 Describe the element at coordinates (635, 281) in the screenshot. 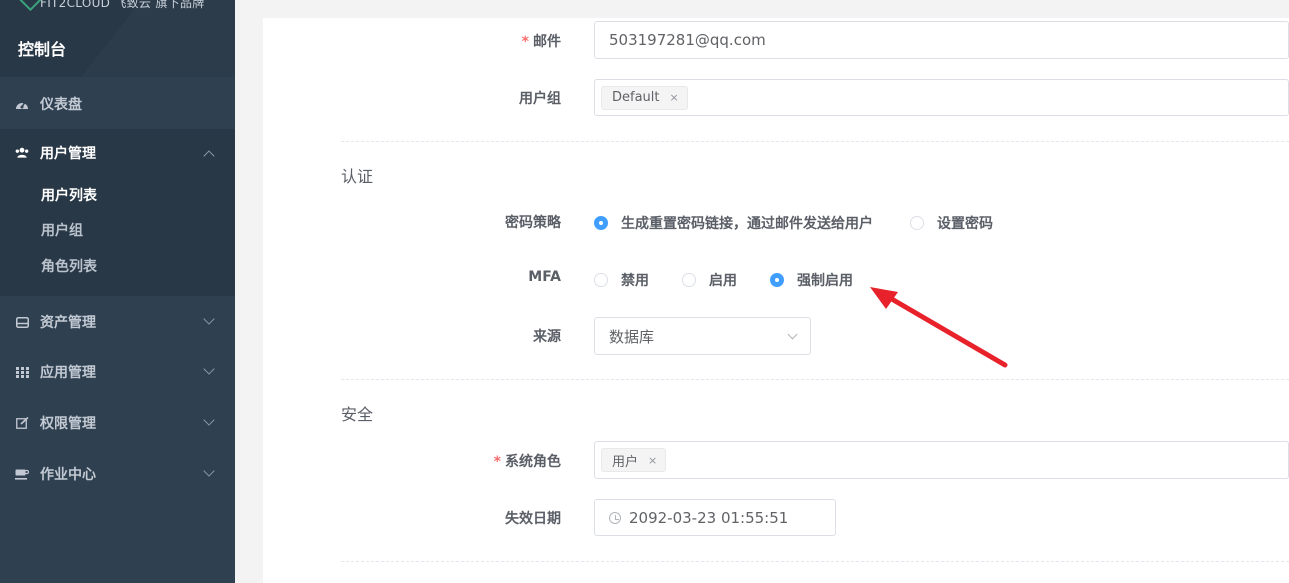

I see `radio-label: 禁用` at that location.